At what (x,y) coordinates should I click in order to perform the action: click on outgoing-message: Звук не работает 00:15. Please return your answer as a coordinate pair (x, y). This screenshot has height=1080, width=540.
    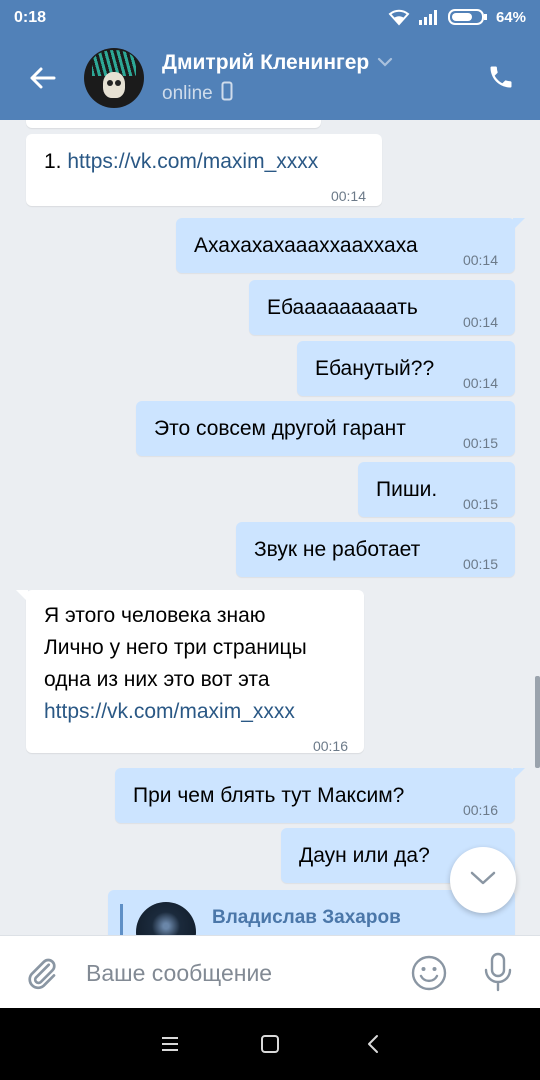
    Looking at the image, I should click on (375, 549).